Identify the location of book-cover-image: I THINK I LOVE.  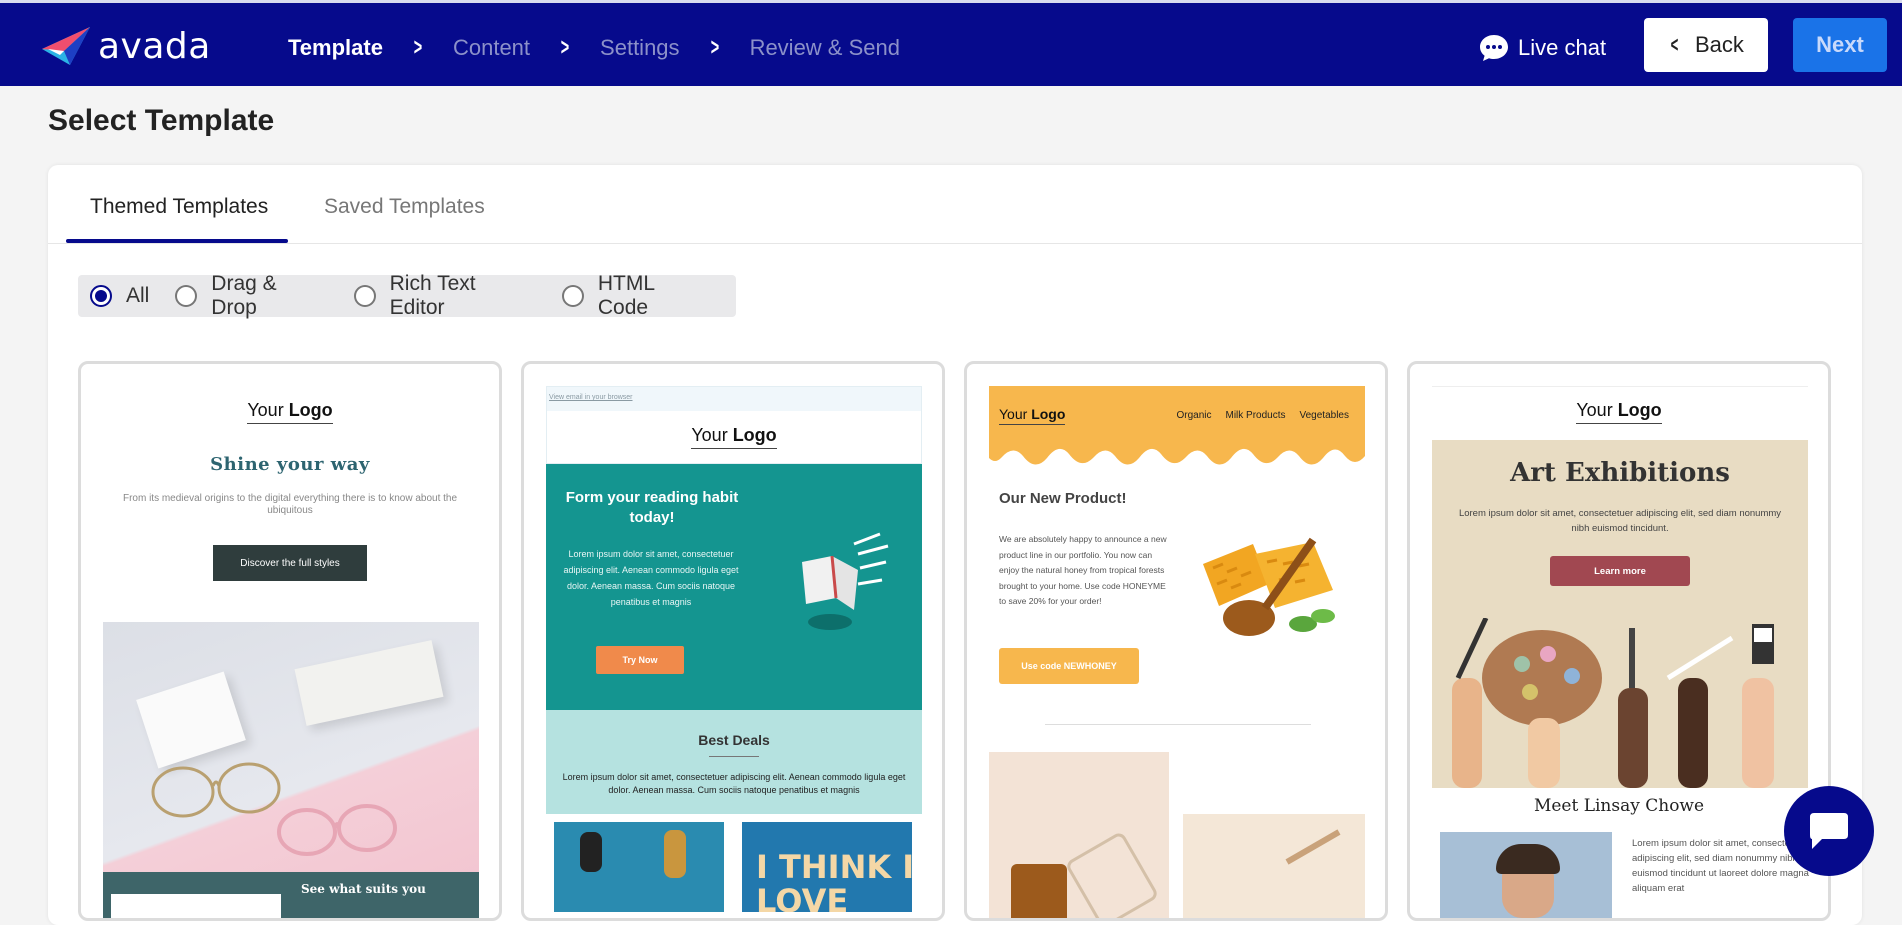
(827, 867).